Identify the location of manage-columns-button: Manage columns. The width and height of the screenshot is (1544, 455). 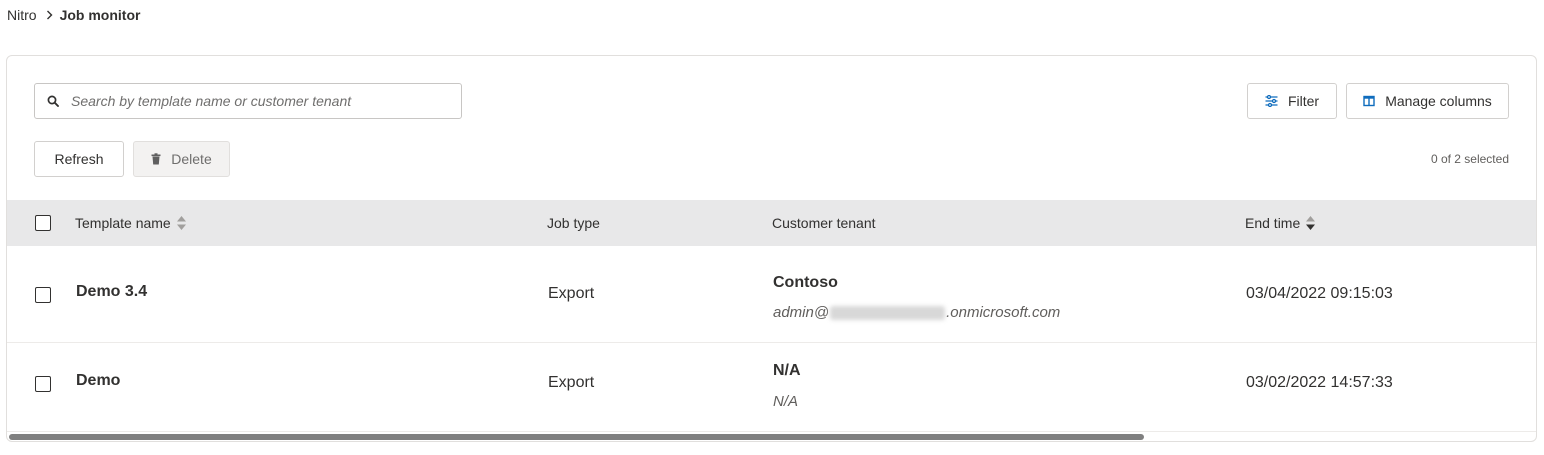
(1427, 101).